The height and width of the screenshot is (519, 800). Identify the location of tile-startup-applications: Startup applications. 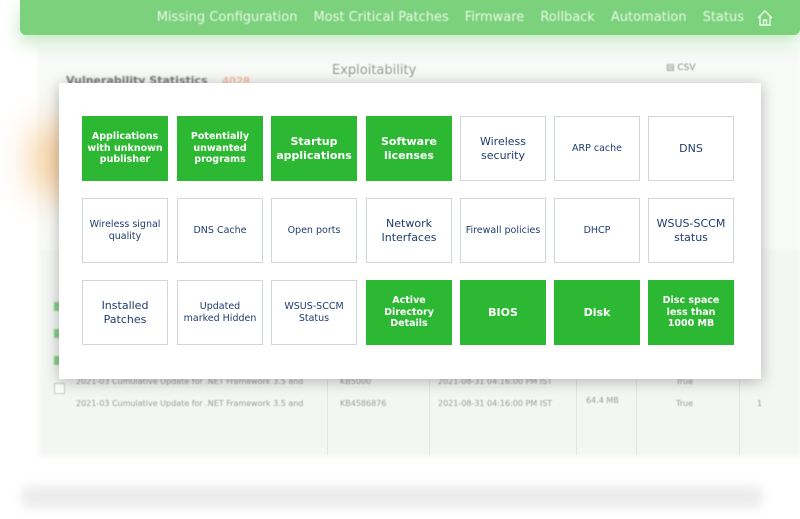
(314, 148).